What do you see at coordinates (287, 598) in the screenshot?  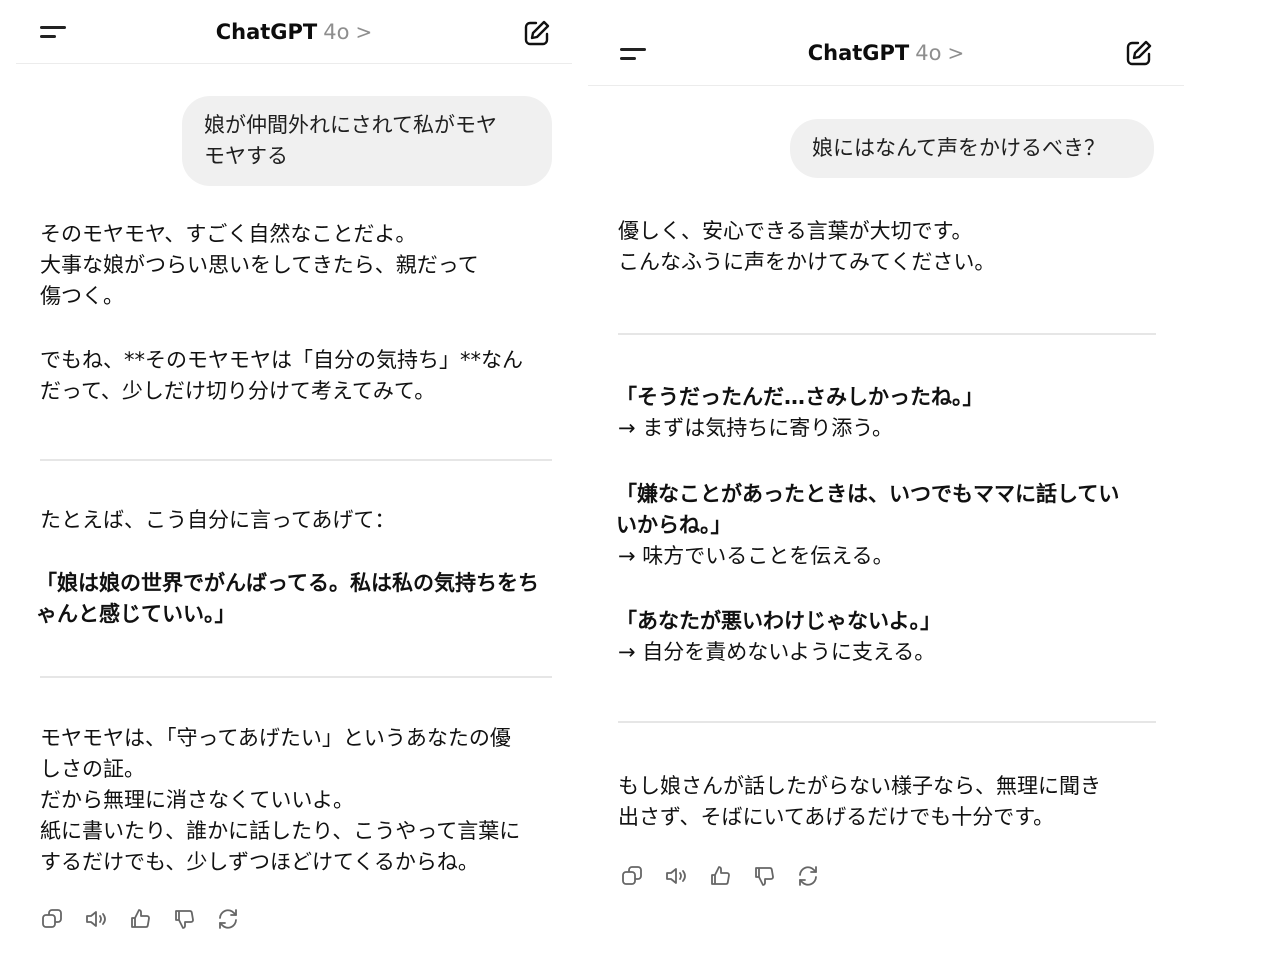 I see `assistant-quote: 「娘は娘の世界でがんばってる。私は私の気持ちをち ゃんと感じていい。」` at bounding box center [287, 598].